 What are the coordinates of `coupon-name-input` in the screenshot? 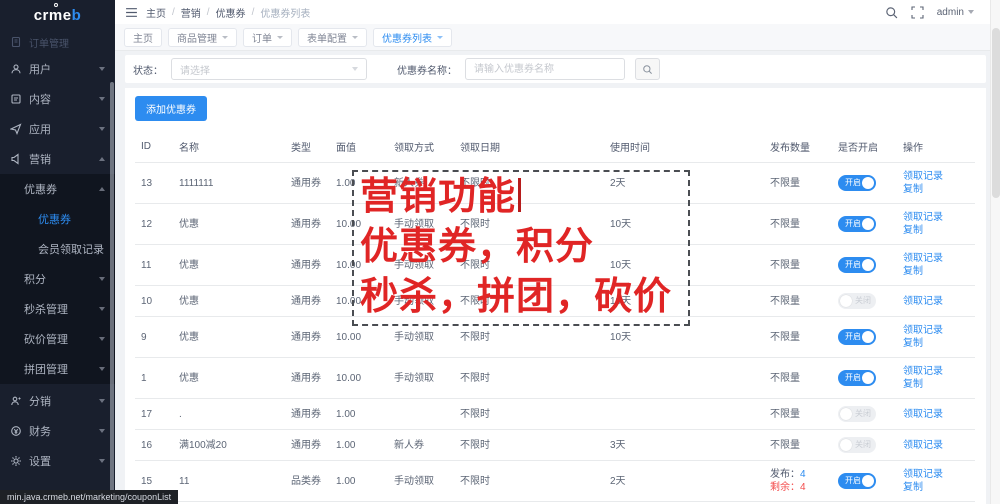 It's located at (545, 69).